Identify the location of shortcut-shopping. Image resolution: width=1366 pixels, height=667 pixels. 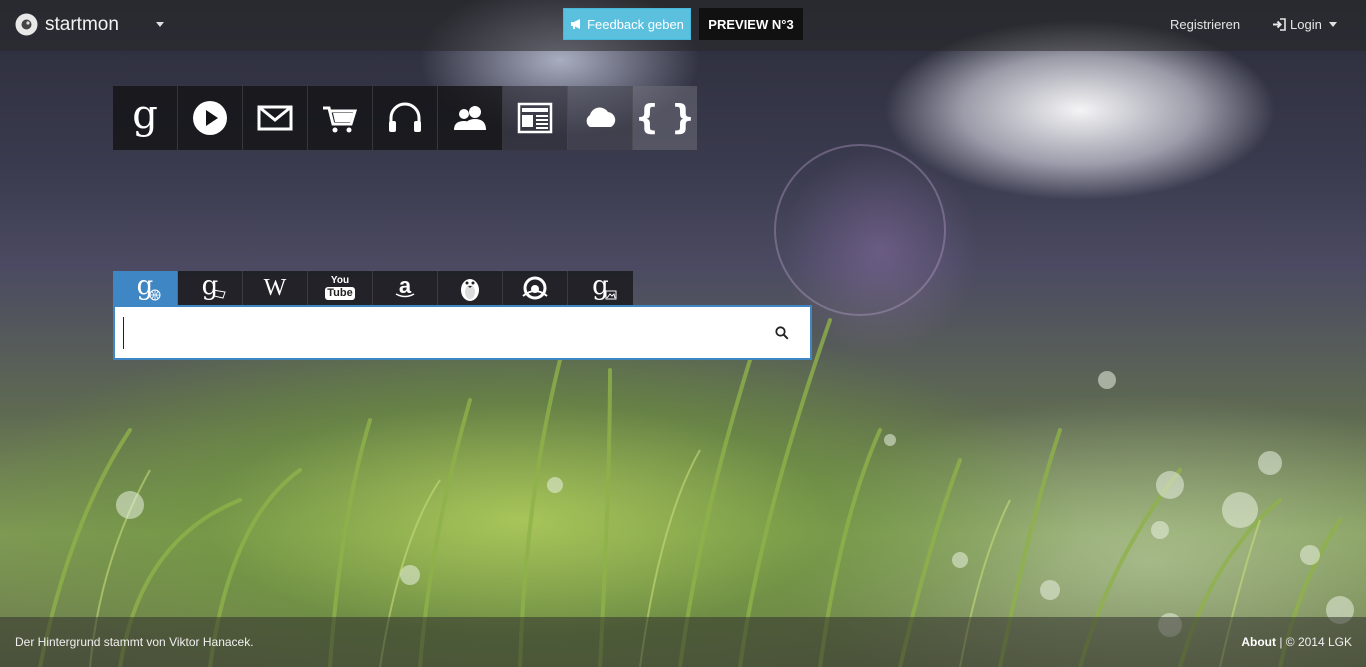
(340, 118).